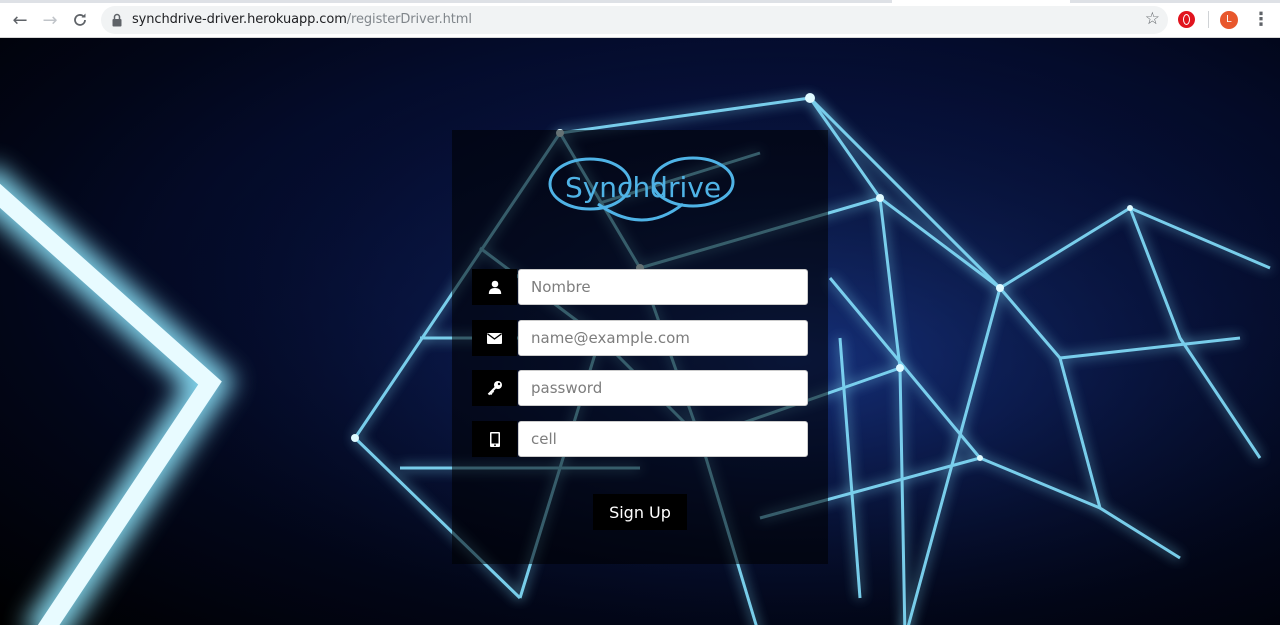  I want to click on name-input, so click(663, 287).